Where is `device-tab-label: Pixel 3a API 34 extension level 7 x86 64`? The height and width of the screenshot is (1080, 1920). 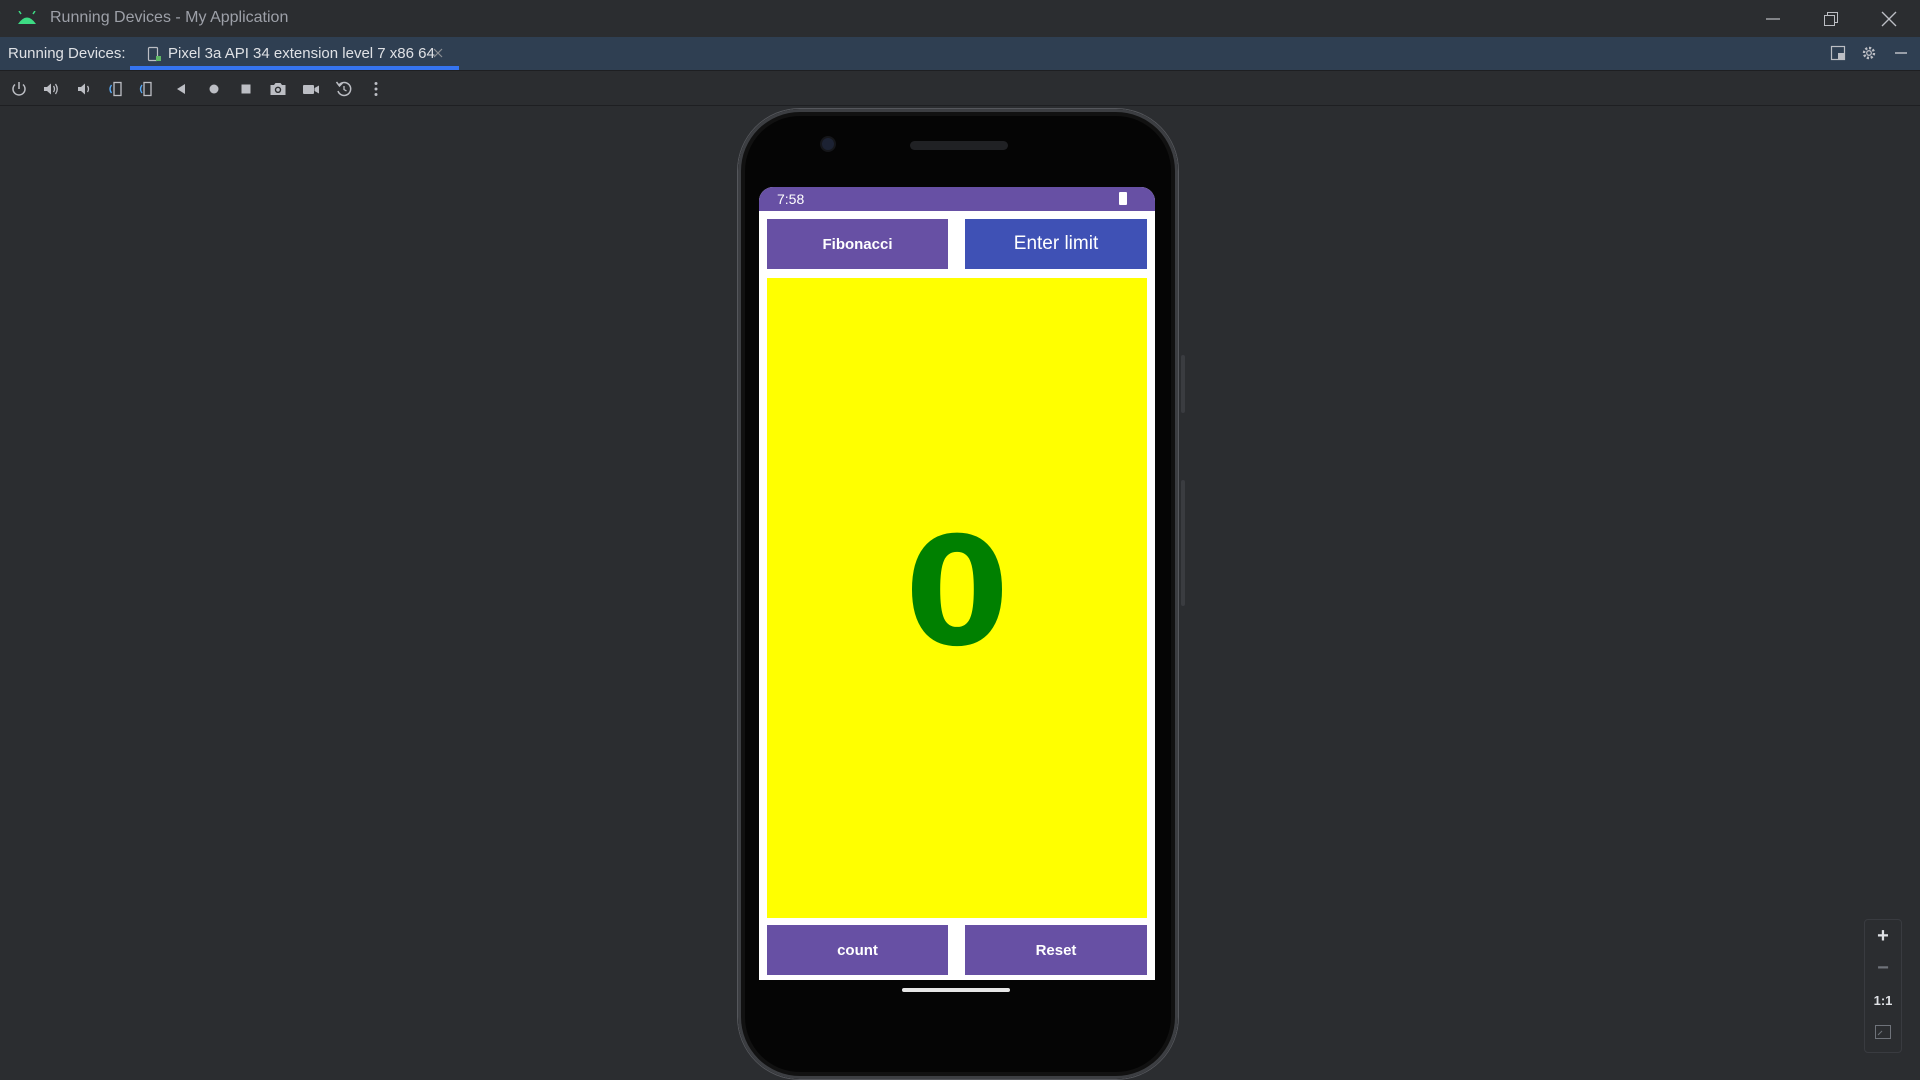 device-tab-label: Pixel 3a API 34 extension level 7 x86 64 is located at coordinates (301, 53).